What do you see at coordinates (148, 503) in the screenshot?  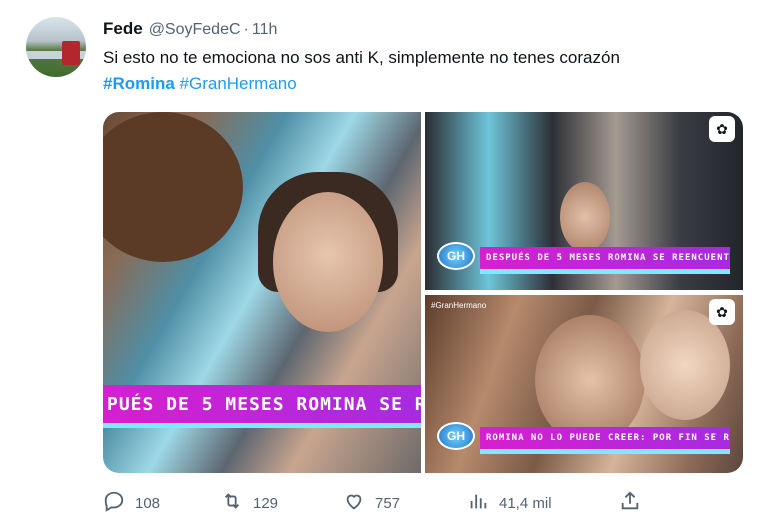 I see `reply-count: 108` at bounding box center [148, 503].